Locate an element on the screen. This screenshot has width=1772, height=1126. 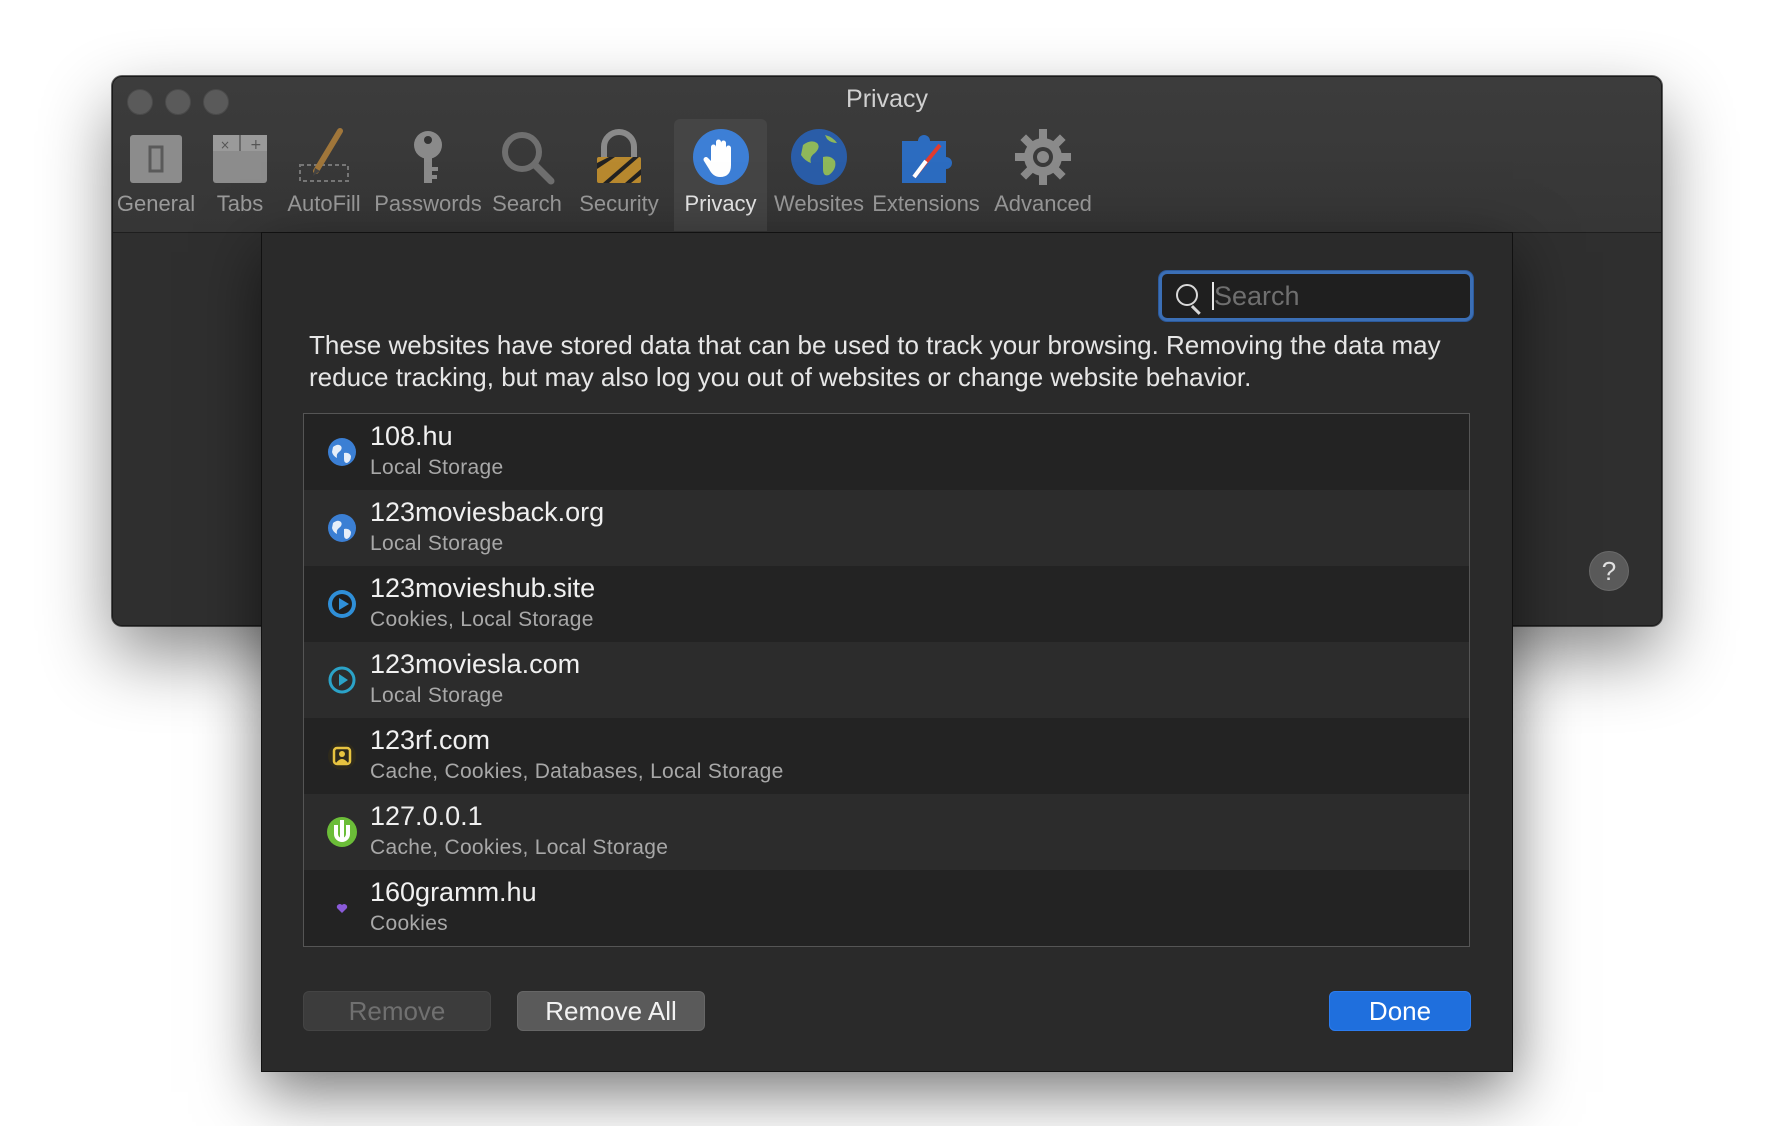
stored-data-types: Cookies, Local Storage is located at coordinates (482, 619).